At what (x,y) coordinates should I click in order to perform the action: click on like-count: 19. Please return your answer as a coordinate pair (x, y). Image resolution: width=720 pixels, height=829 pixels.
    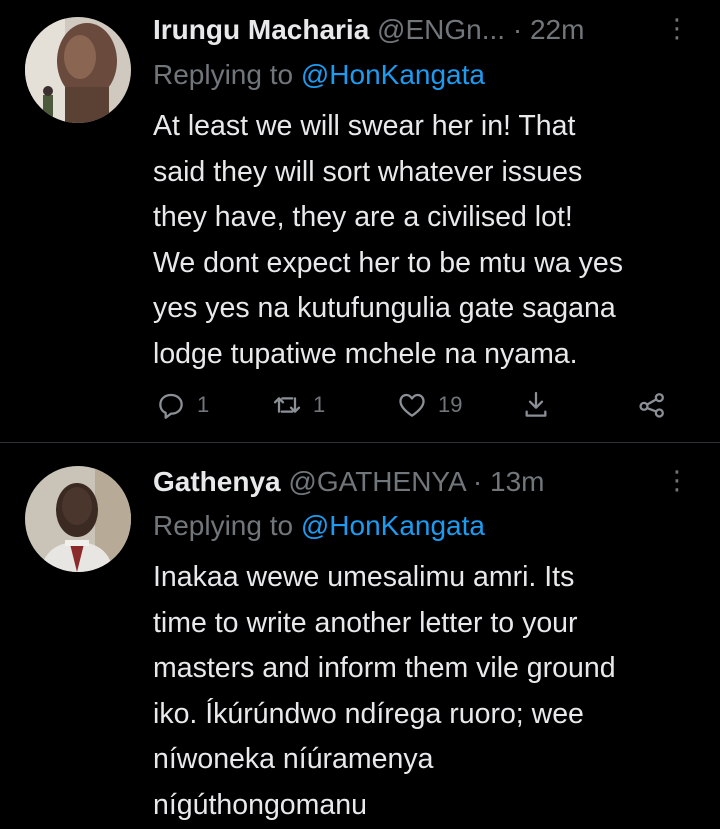
    Looking at the image, I should click on (450, 404).